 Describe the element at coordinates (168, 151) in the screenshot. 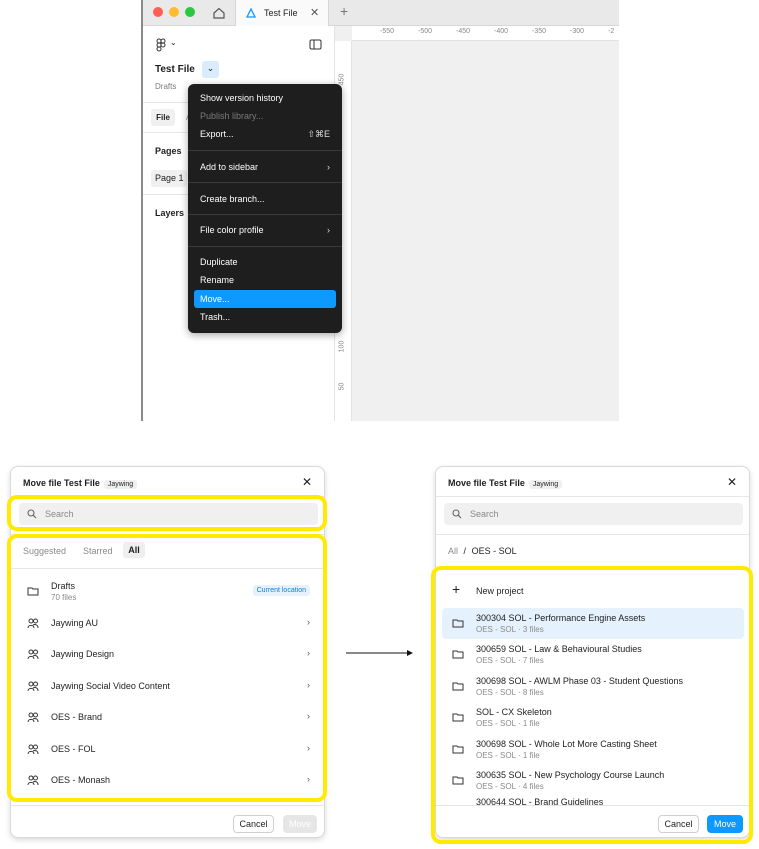

I see `pages-label: Pages` at that location.